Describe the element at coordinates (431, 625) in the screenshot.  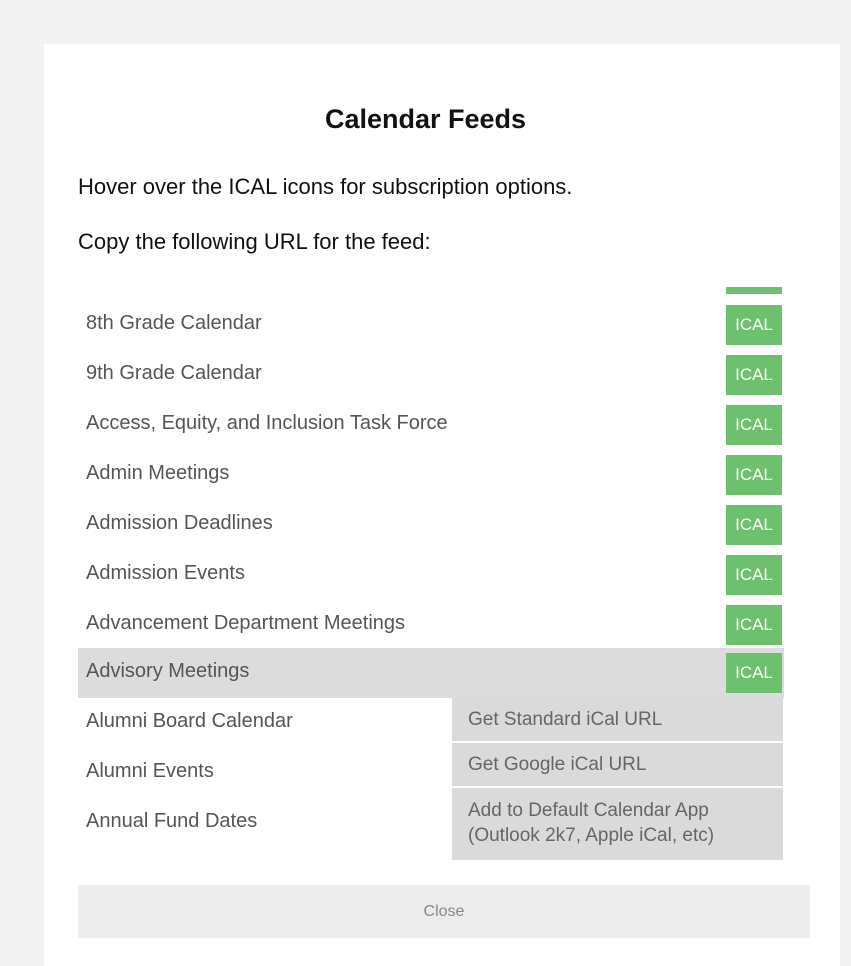
I see `feed-row-advancement: Advancement Department Meetings ICAL` at that location.